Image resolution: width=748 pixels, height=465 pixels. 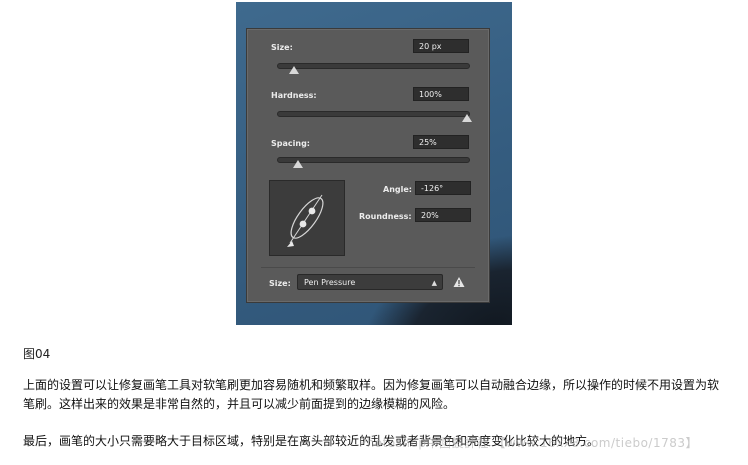 I want to click on spacing-slider-thumb, so click(x=298, y=164).